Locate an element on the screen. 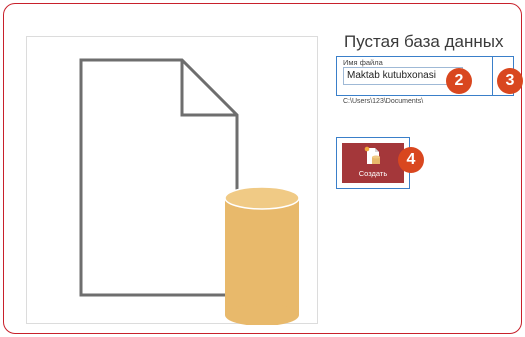  file-path: C:\Users\123\Documents\ is located at coordinates (383, 101).